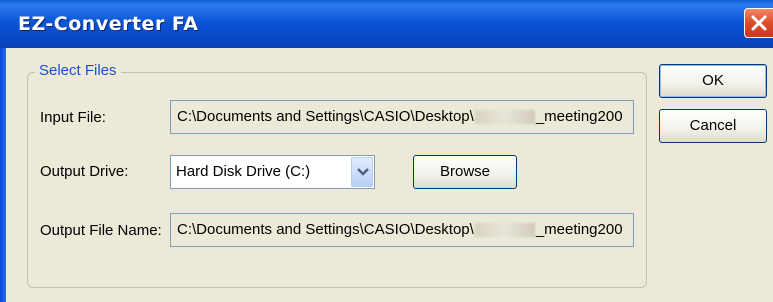  I want to click on group-legend: Select Files, so click(78, 70).